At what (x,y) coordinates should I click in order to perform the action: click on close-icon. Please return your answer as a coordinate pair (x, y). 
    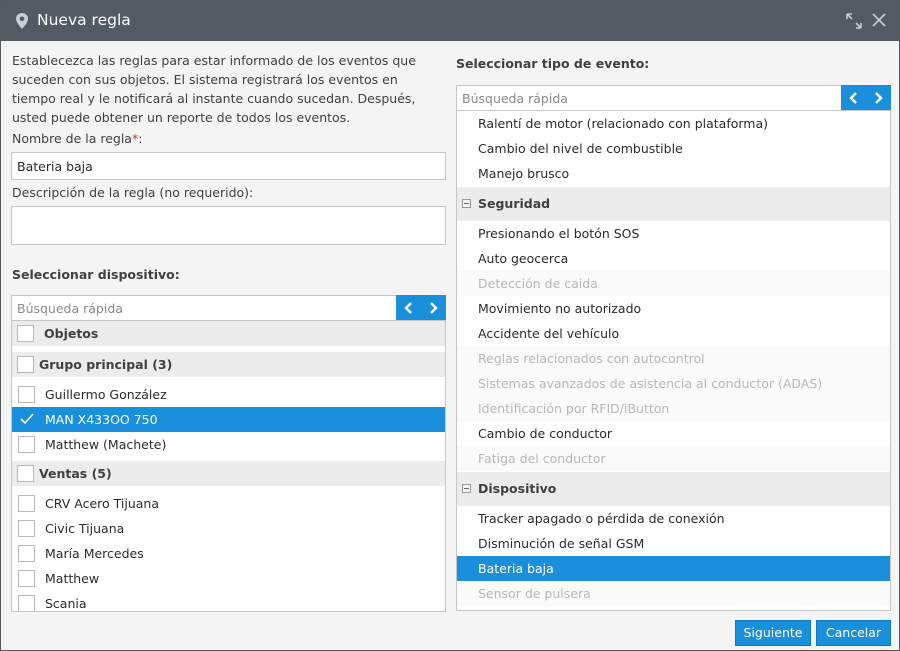
    Looking at the image, I should click on (879, 20).